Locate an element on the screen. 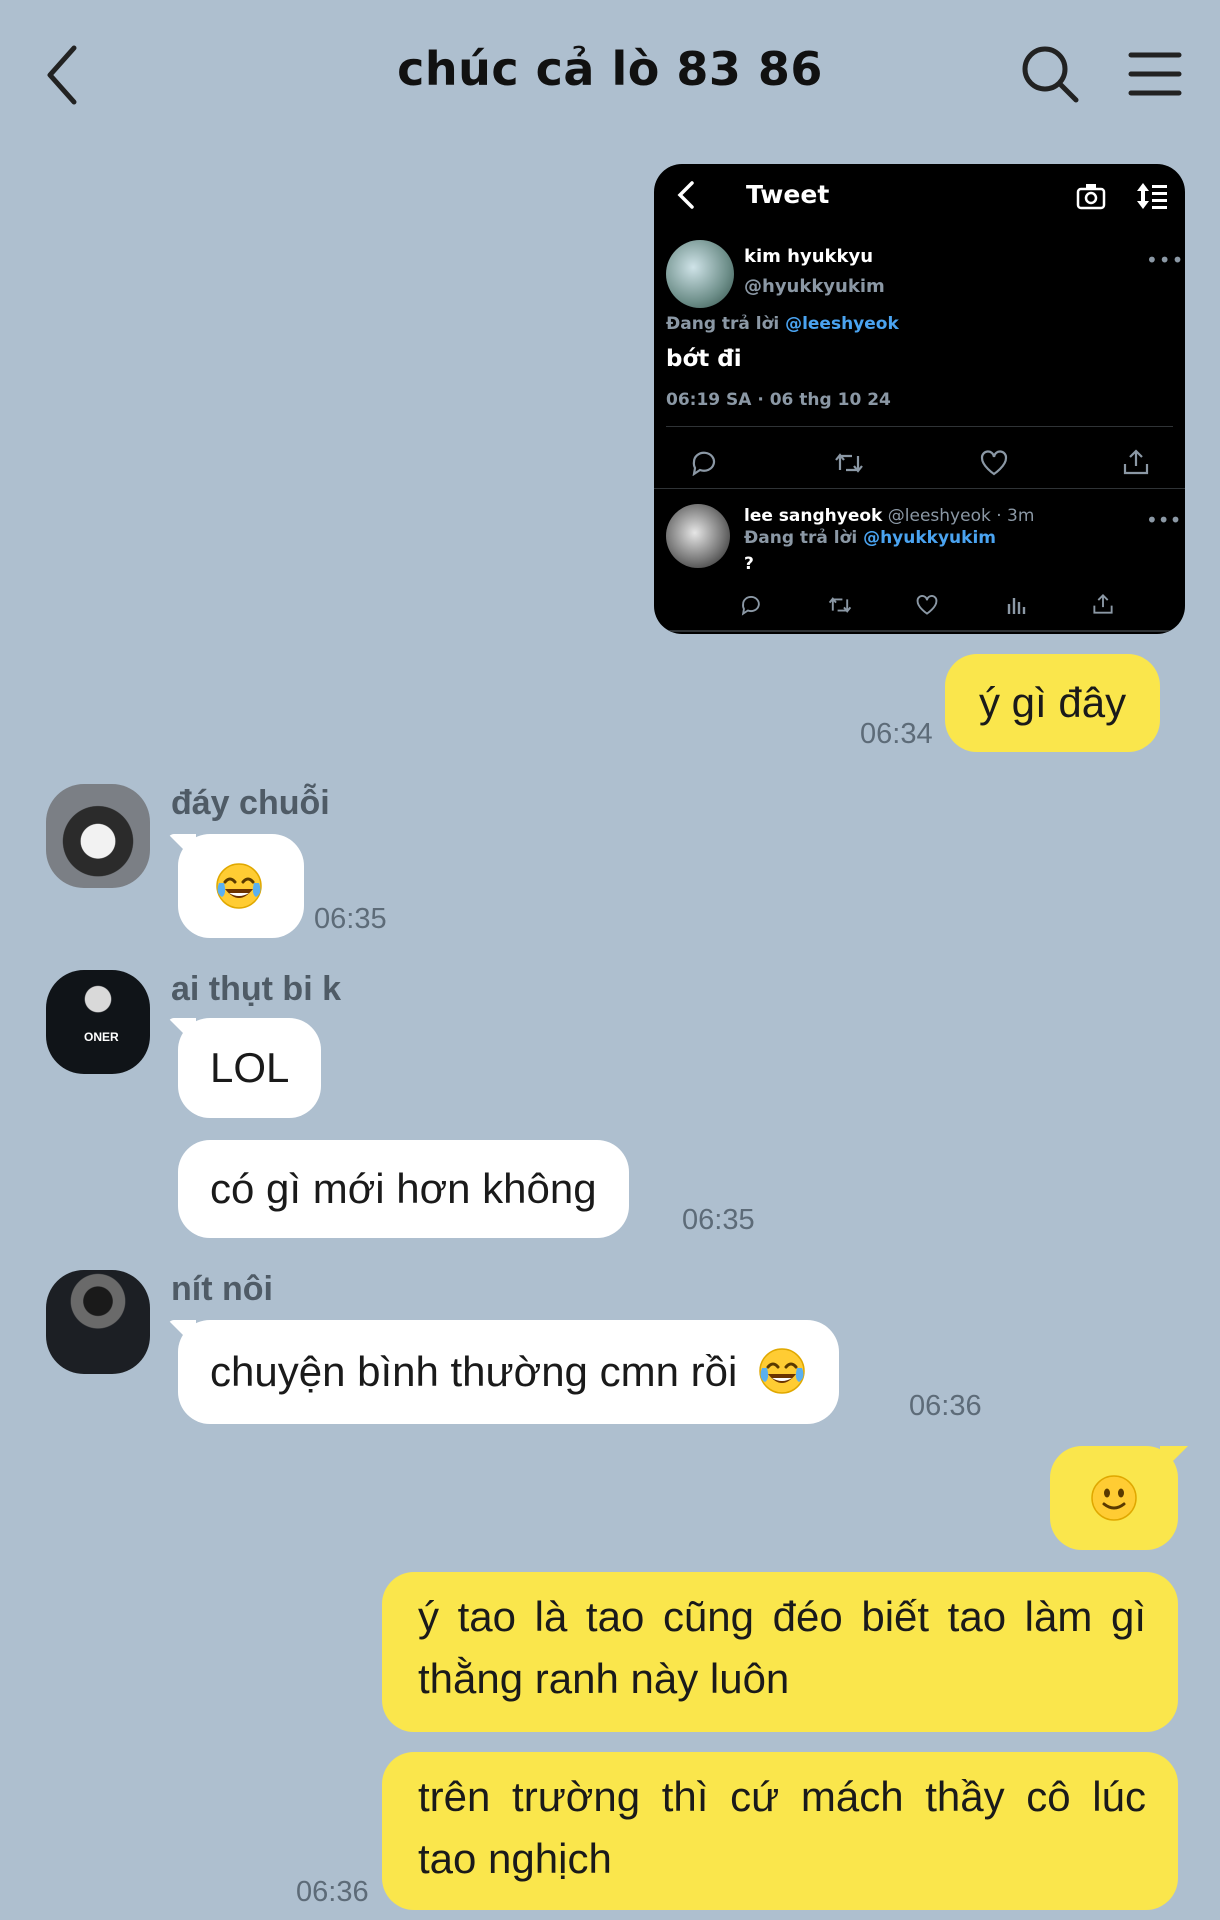 The height and width of the screenshot is (1920, 1220). camera-icon is located at coordinates (1091, 197).